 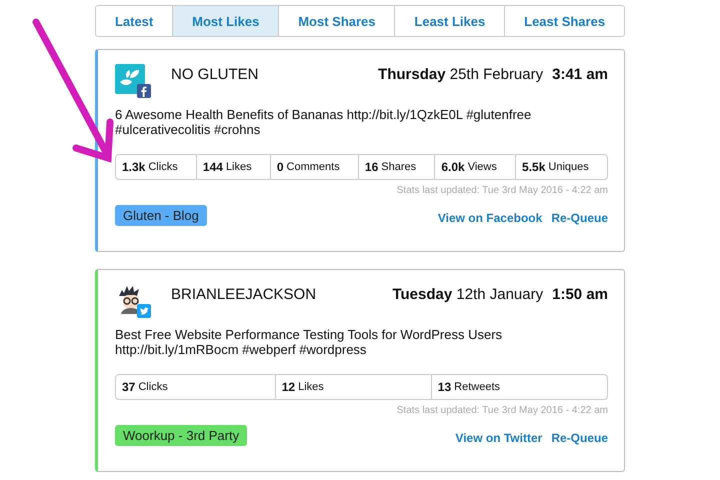 What do you see at coordinates (337, 21) in the screenshot?
I see `sort-tab: Most Shares` at bounding box center [337, 21].